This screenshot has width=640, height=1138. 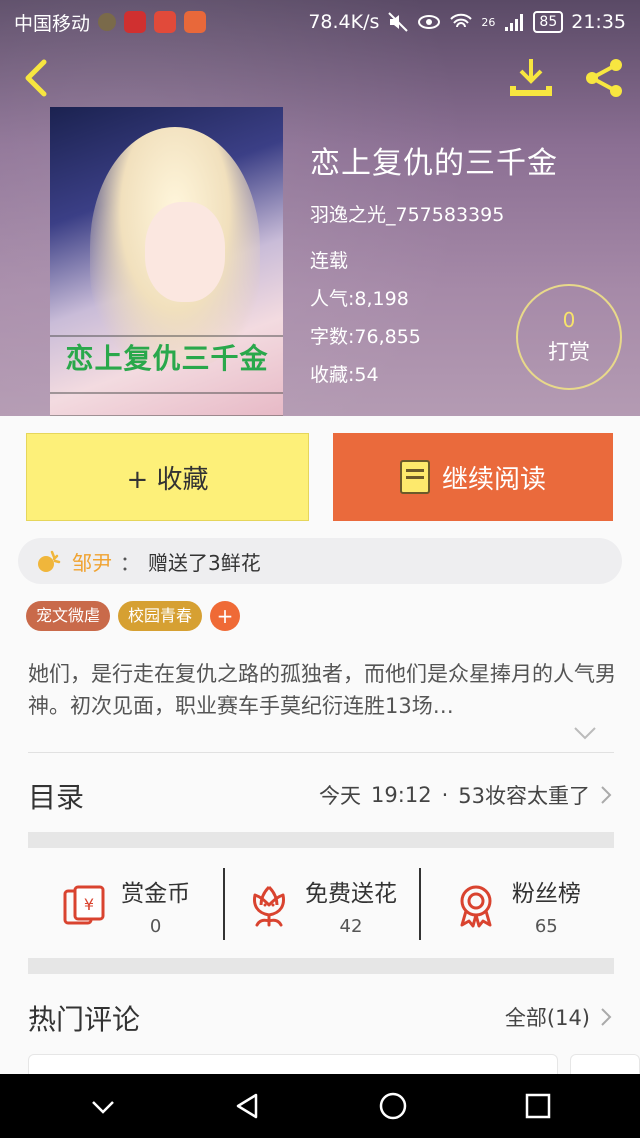 I want to click on book-cover: 恋上复仇三千金, so click(x=166, y=261).